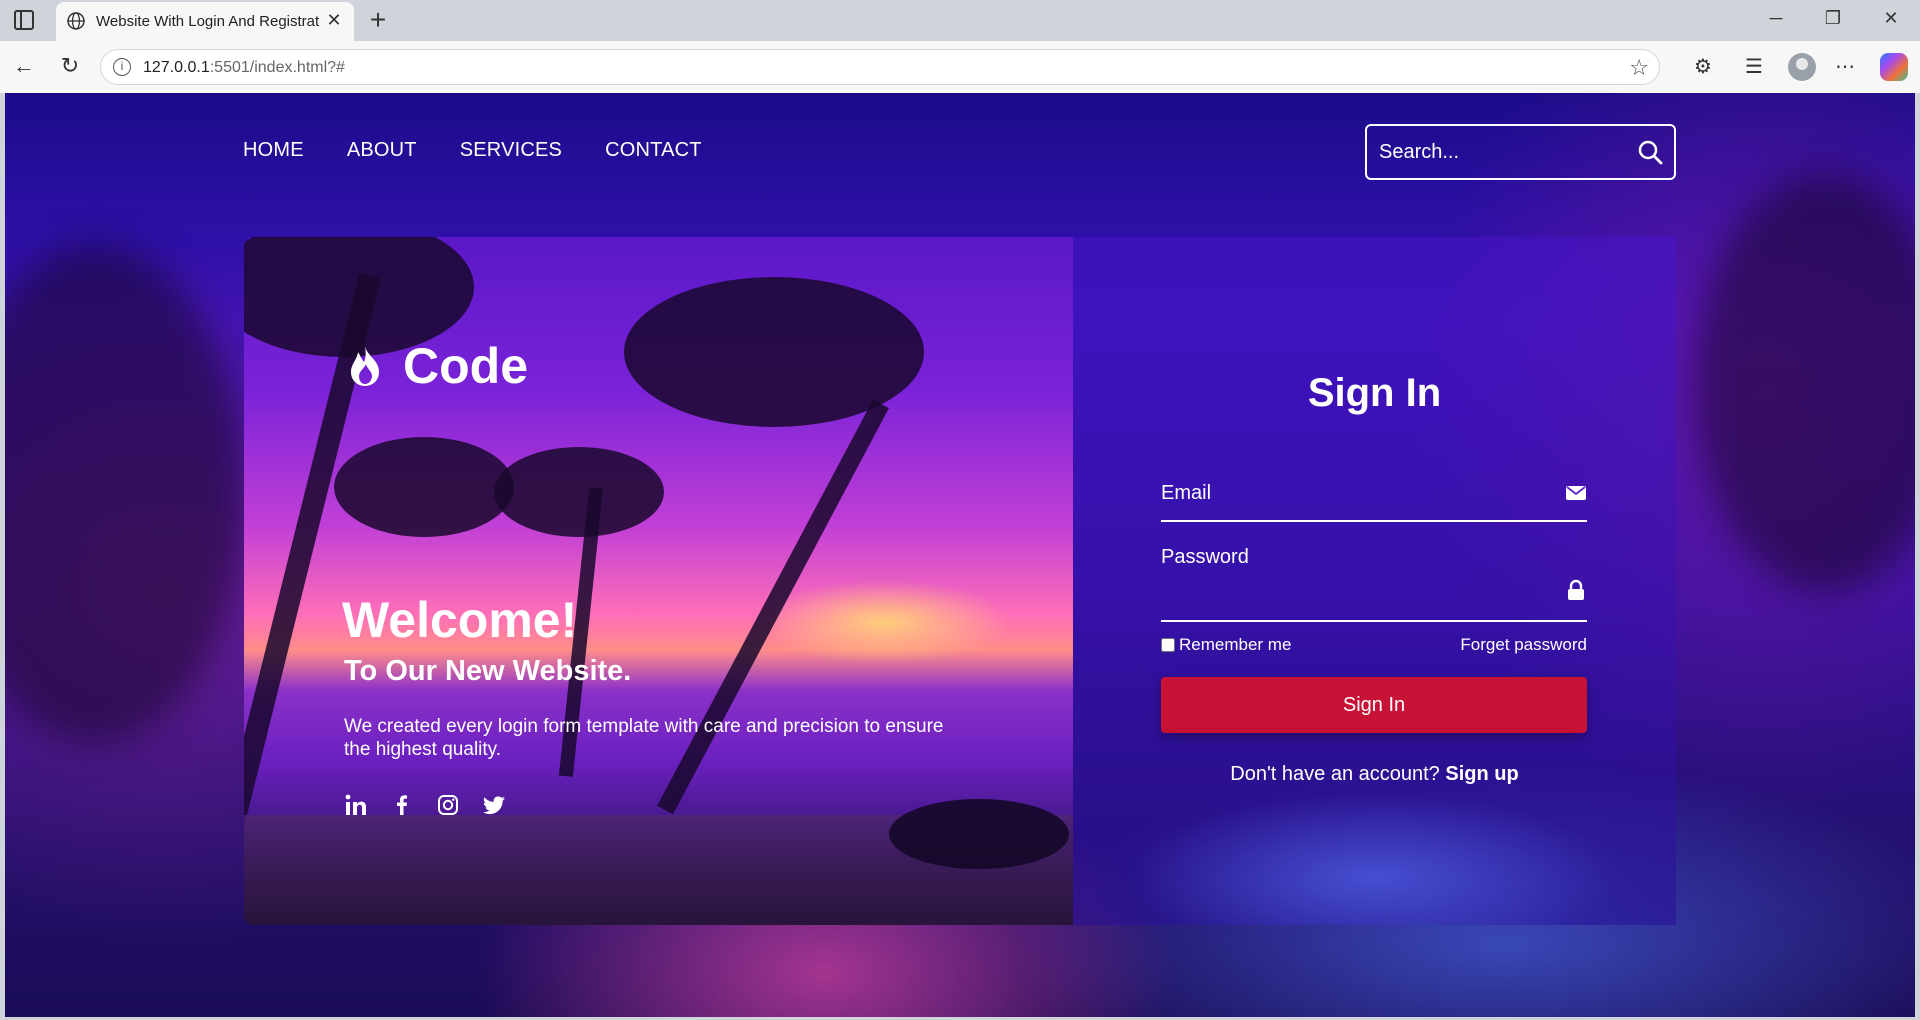 This screenshot has width=1920, height=1020. What do you see at coordinates (1576, 493) in the screenshot?
I see `envelope-icon` at bounding box center [1576, 493].